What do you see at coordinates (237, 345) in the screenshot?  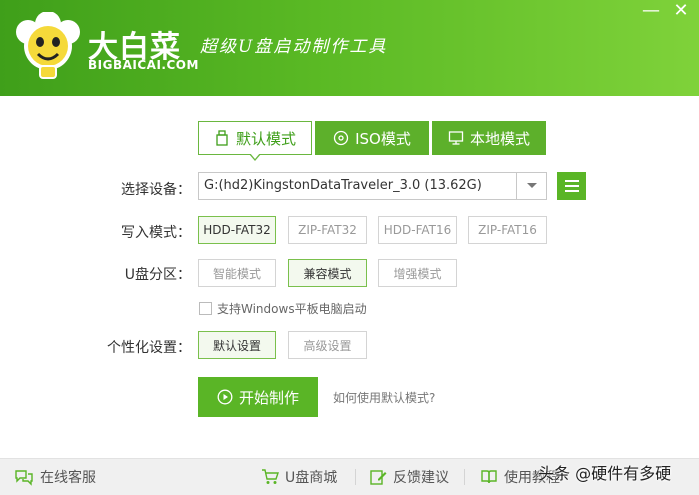 I see `personalize-default: 默认设置` at bounding box center [237, 345].